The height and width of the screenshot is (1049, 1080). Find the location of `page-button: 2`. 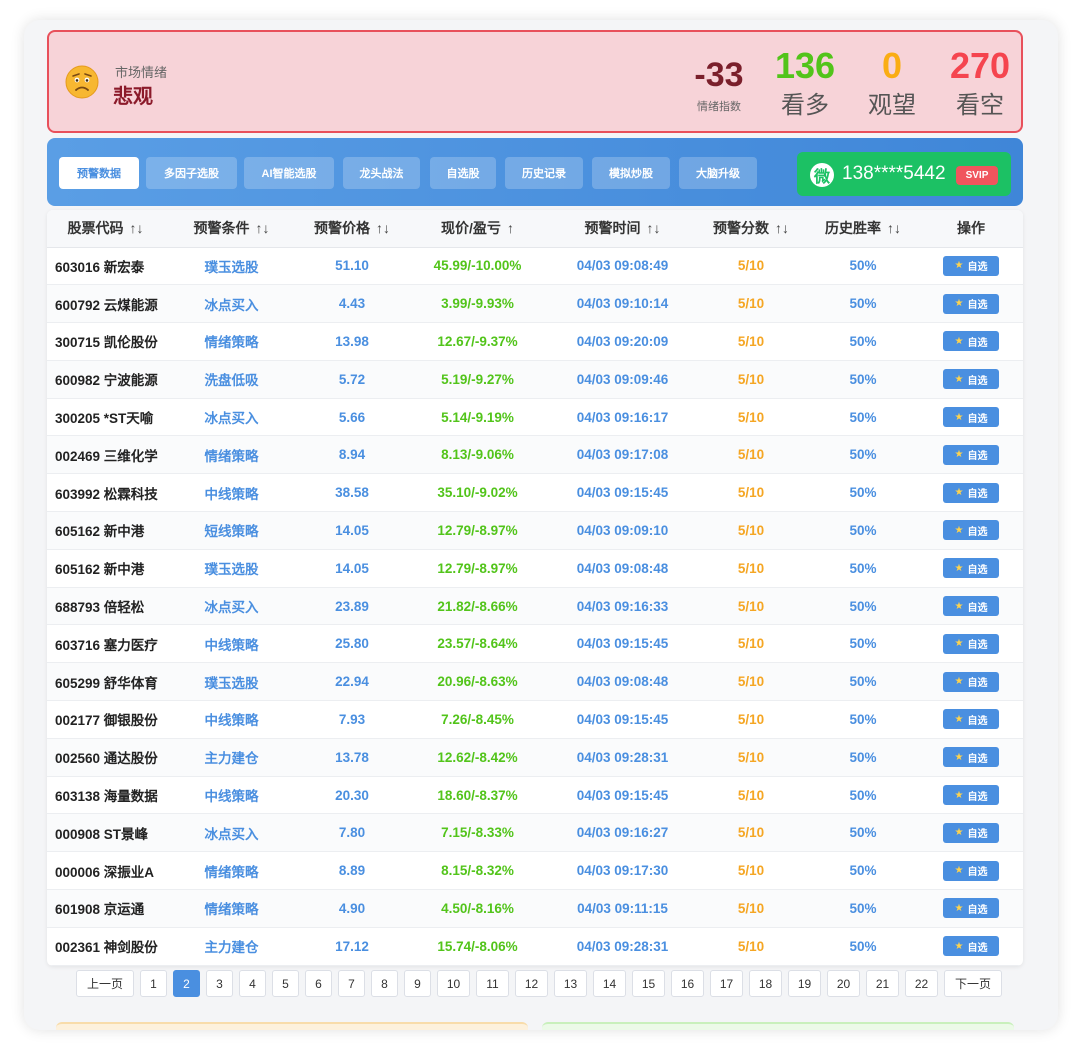

page-button: 2 is located at coordinates (186, 983).